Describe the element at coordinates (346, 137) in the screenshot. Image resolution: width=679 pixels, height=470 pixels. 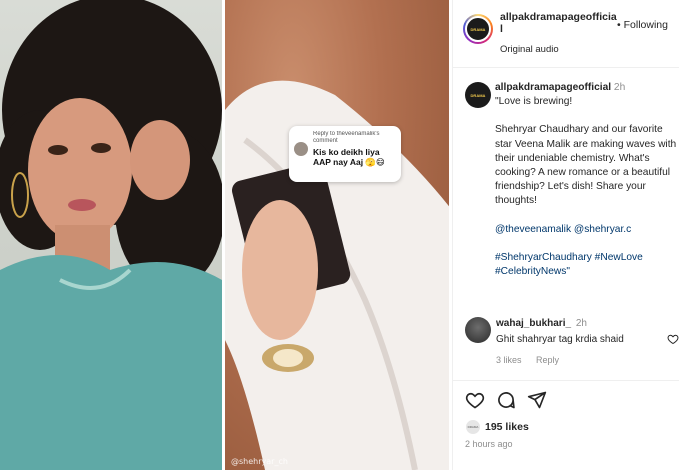
I see `reply-header: Reply to theveenamalik's comment` at that location.